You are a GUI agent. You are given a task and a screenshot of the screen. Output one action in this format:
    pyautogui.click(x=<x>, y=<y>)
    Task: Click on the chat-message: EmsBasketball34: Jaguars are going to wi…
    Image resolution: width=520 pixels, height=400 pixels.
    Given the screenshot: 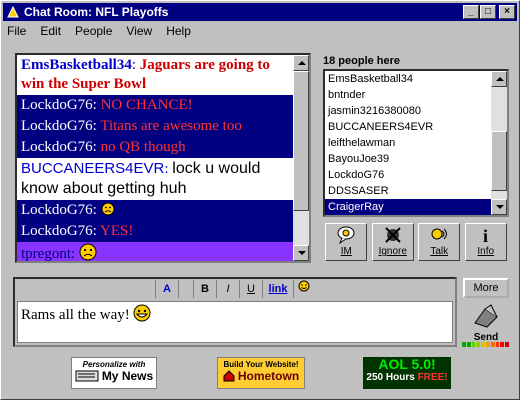 What is the action you would take?
    pyautogui.click(x=155, y=75)
    